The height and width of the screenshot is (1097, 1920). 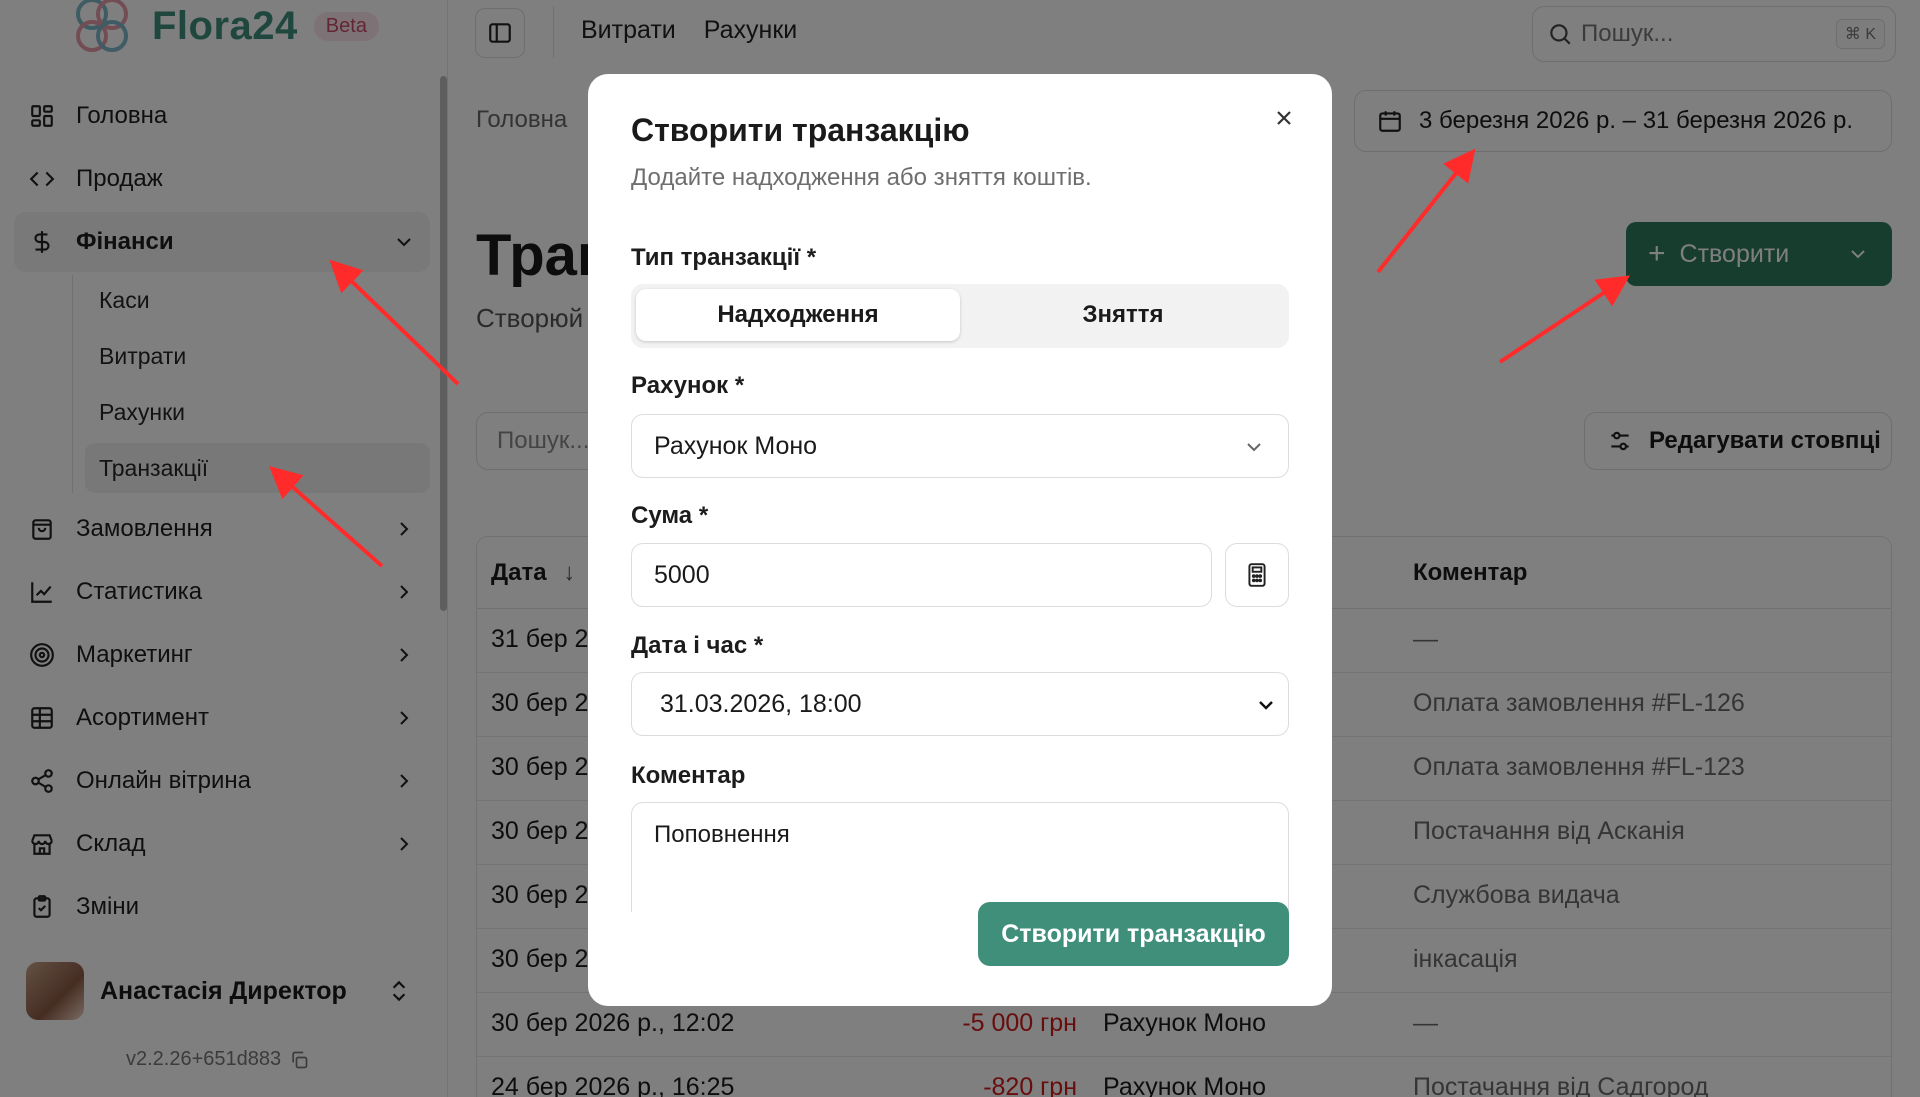 I want to click on datetime-label: Дата і час *, so click(x=697, y=645).